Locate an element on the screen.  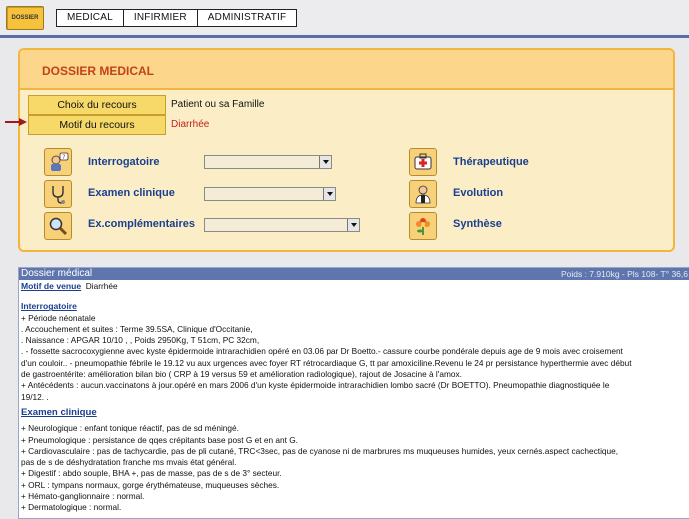
examen-clinique-link: Examen clinique is located at coordinates (131, 193).